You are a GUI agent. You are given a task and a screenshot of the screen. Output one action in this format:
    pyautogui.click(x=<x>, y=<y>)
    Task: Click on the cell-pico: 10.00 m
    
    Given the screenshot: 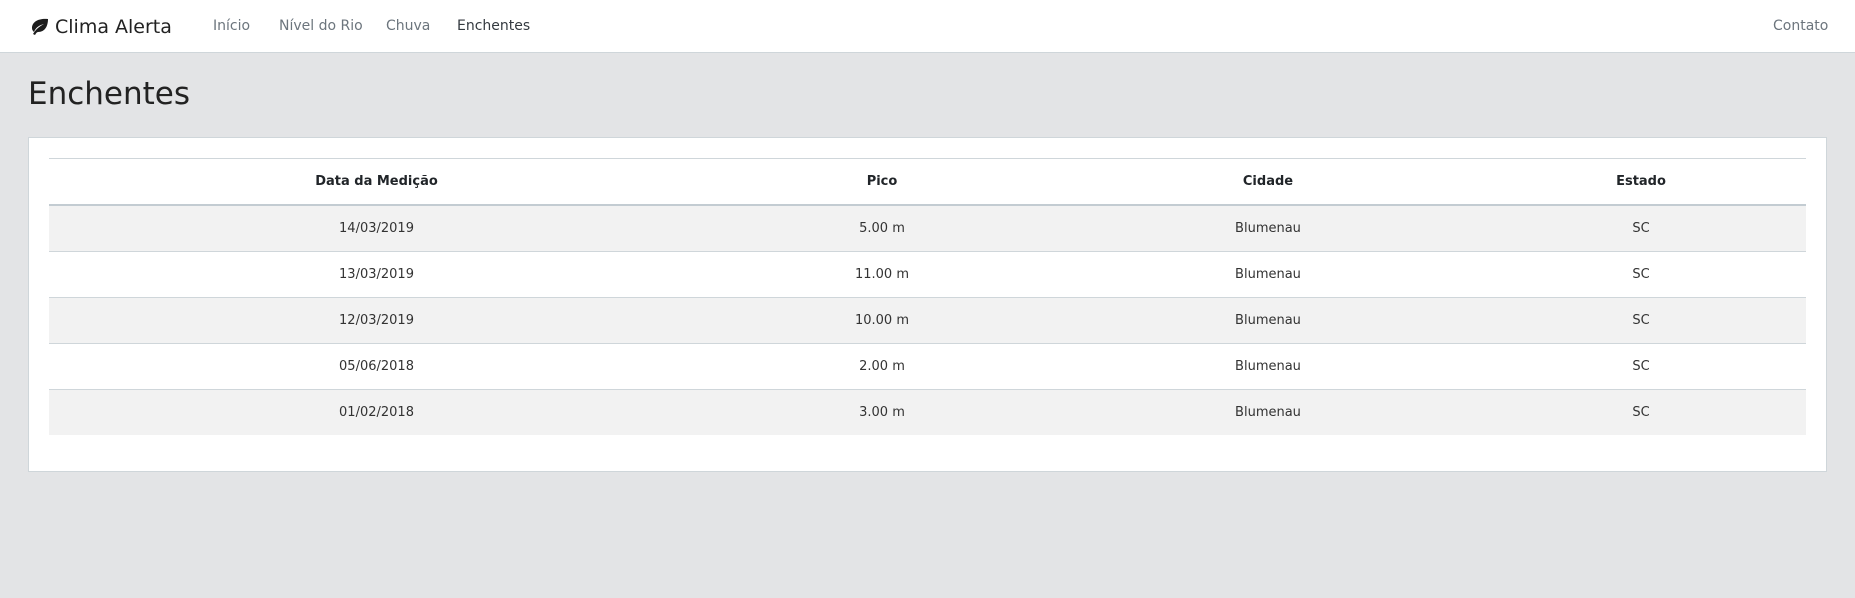 What is the action you would take?
    pyautogui.click(x=882, y=320)
    